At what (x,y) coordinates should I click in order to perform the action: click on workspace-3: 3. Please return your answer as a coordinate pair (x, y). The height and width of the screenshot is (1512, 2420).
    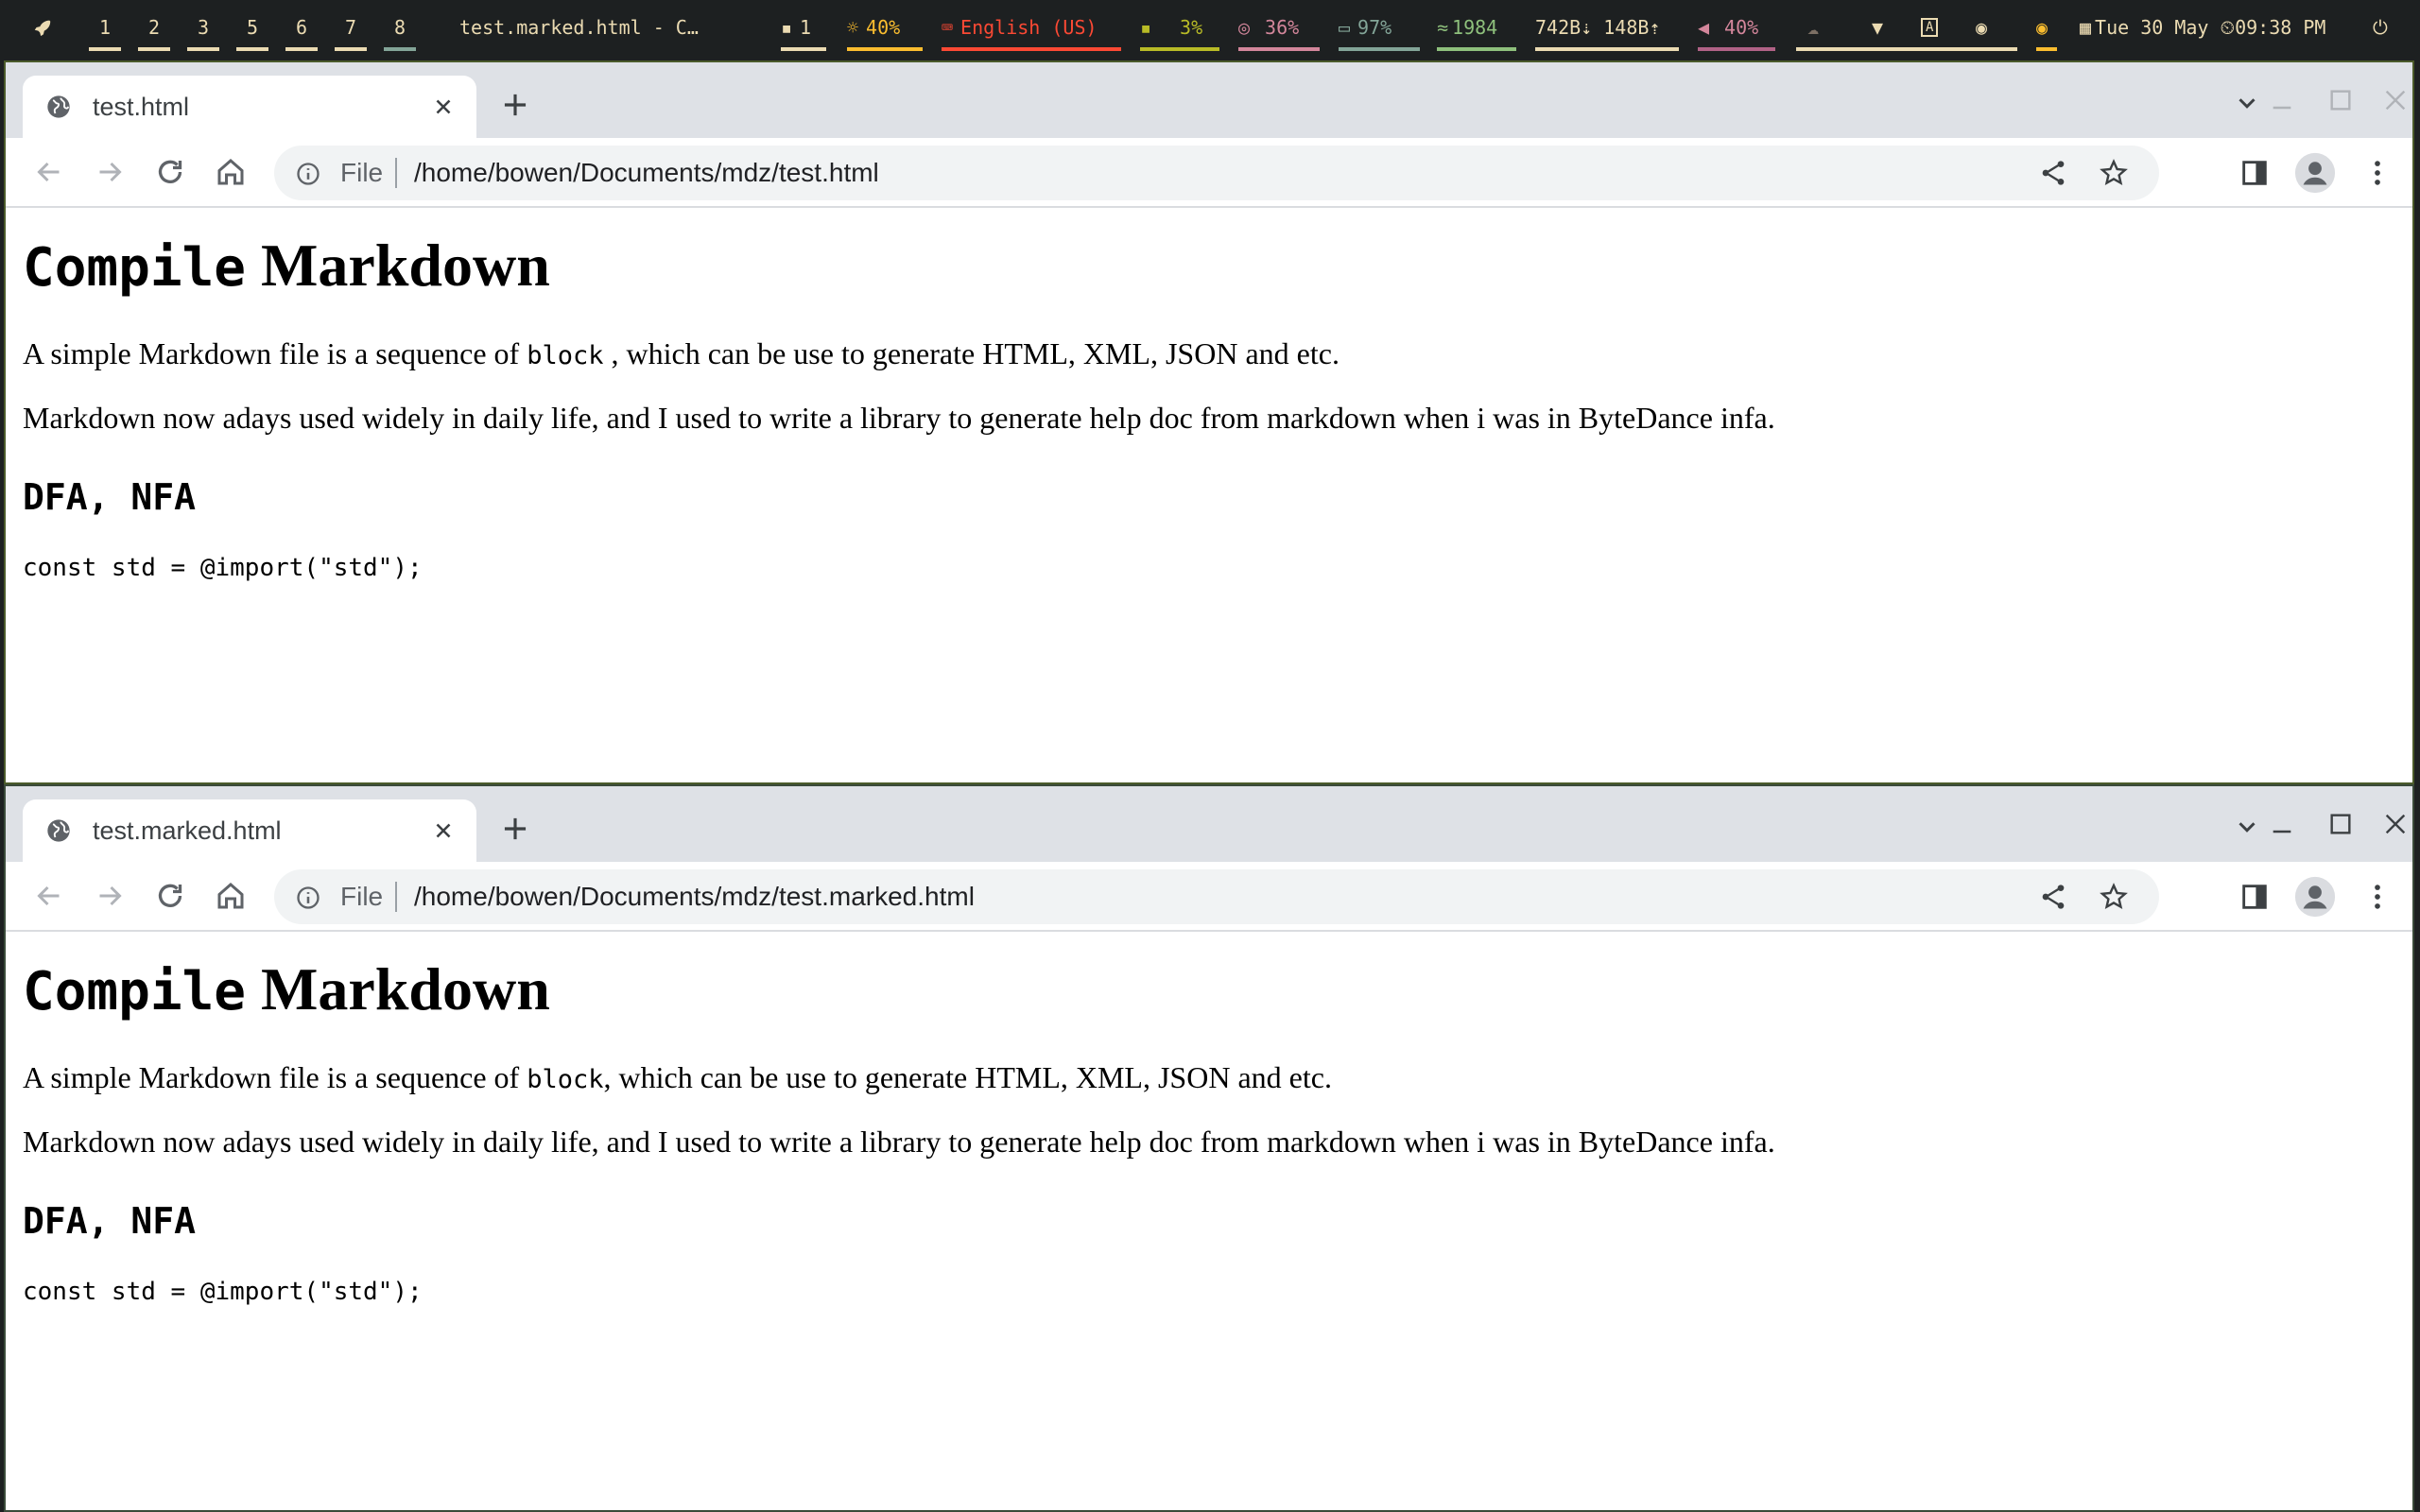
    Looking at the image, I should click on (203, 27).